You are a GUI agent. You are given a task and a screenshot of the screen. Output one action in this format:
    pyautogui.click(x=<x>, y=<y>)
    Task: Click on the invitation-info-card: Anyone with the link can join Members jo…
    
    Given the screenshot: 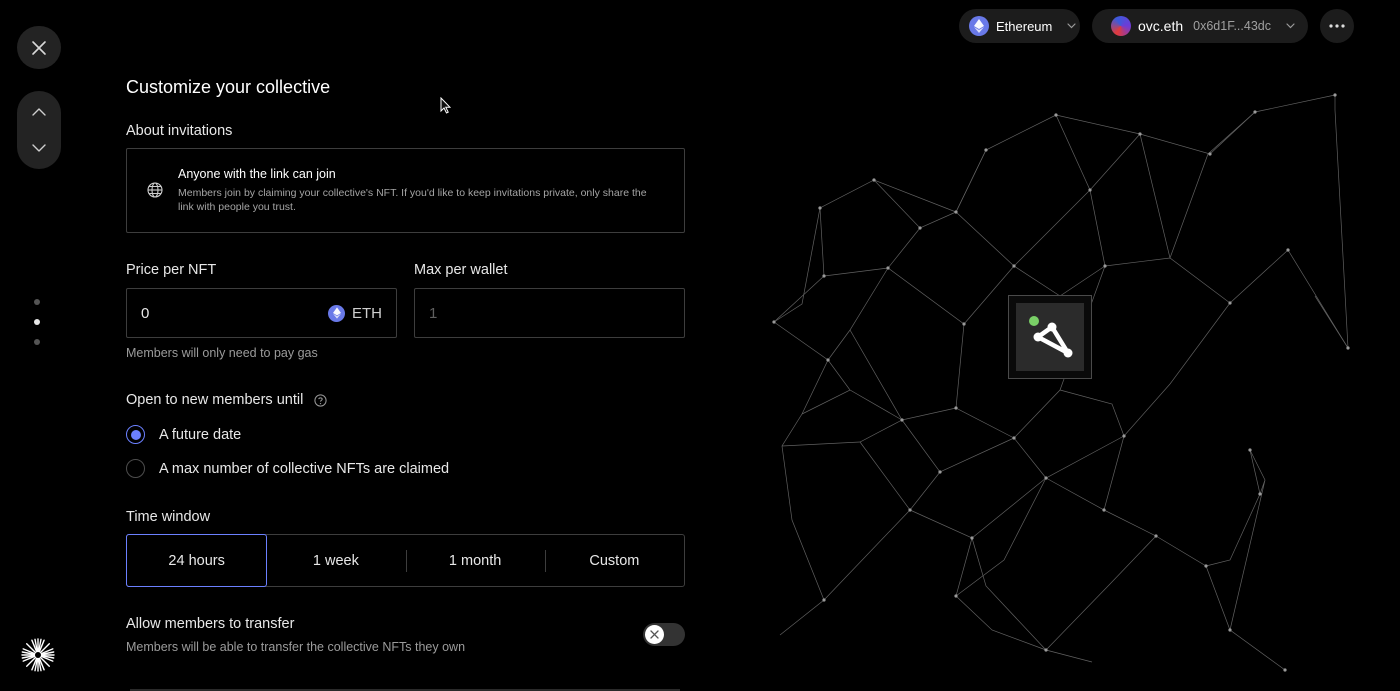 What is the action you would take?
    pyautogui.click(x=405, y=190)
    